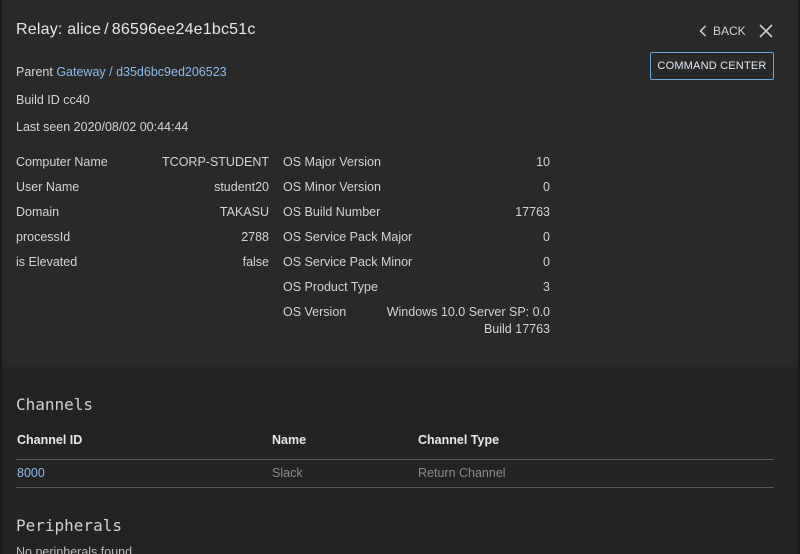 The width and height of the screenshot is (800, 554). I want to click on property-value: 2788, so click(255, 237).